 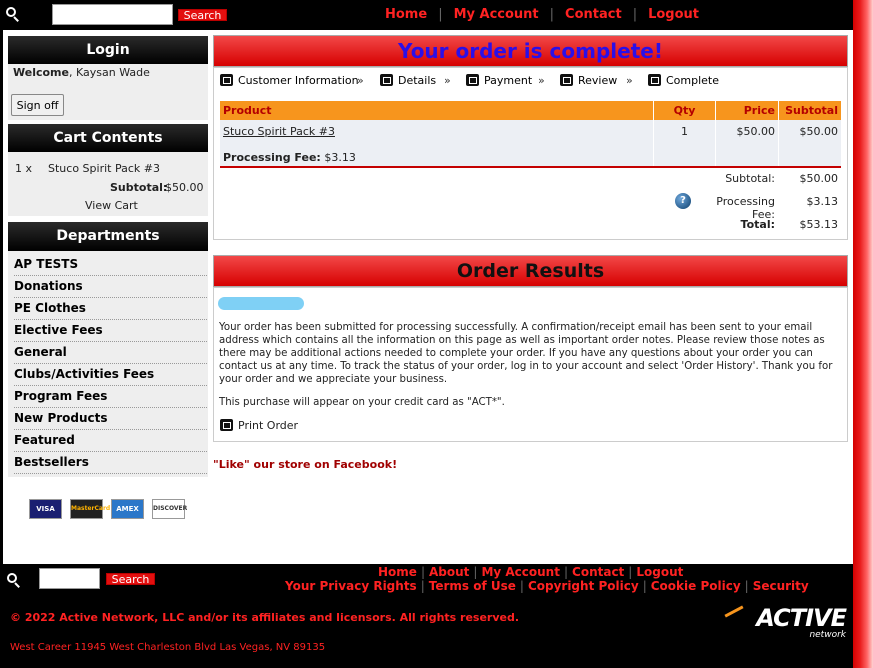 I want to click on cart-subtotal-value: $50.00, so click(x=184, y=187).